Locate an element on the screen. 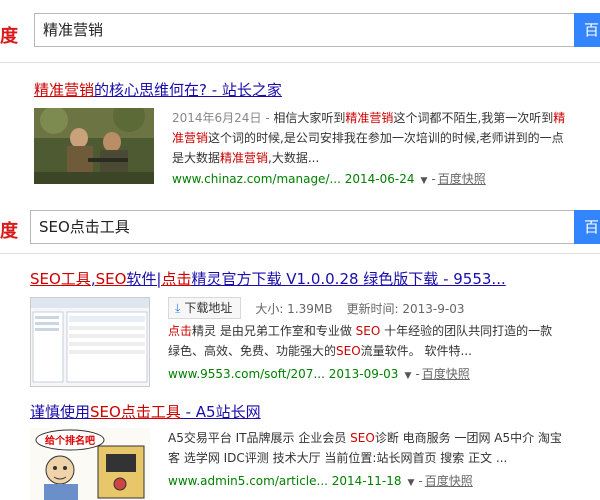 This screenshot has width=600, height=500. download-info-row: ⤓ 下载地址 大小: 1.39MB 更新时间: 2013-9-03 is located at coordinates (316, 308).